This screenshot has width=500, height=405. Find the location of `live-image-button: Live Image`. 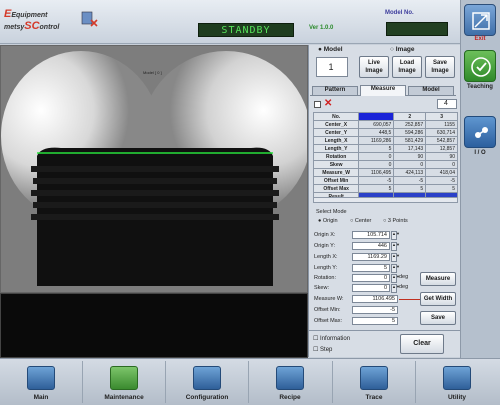

live-image-button: Live Image is located at coordinates (374, 67).